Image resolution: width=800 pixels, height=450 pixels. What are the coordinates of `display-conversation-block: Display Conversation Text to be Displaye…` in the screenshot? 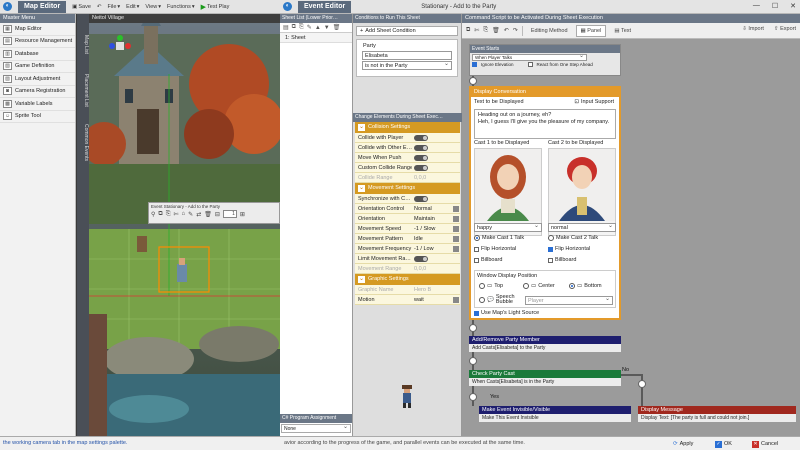 It's located at (545, 203).